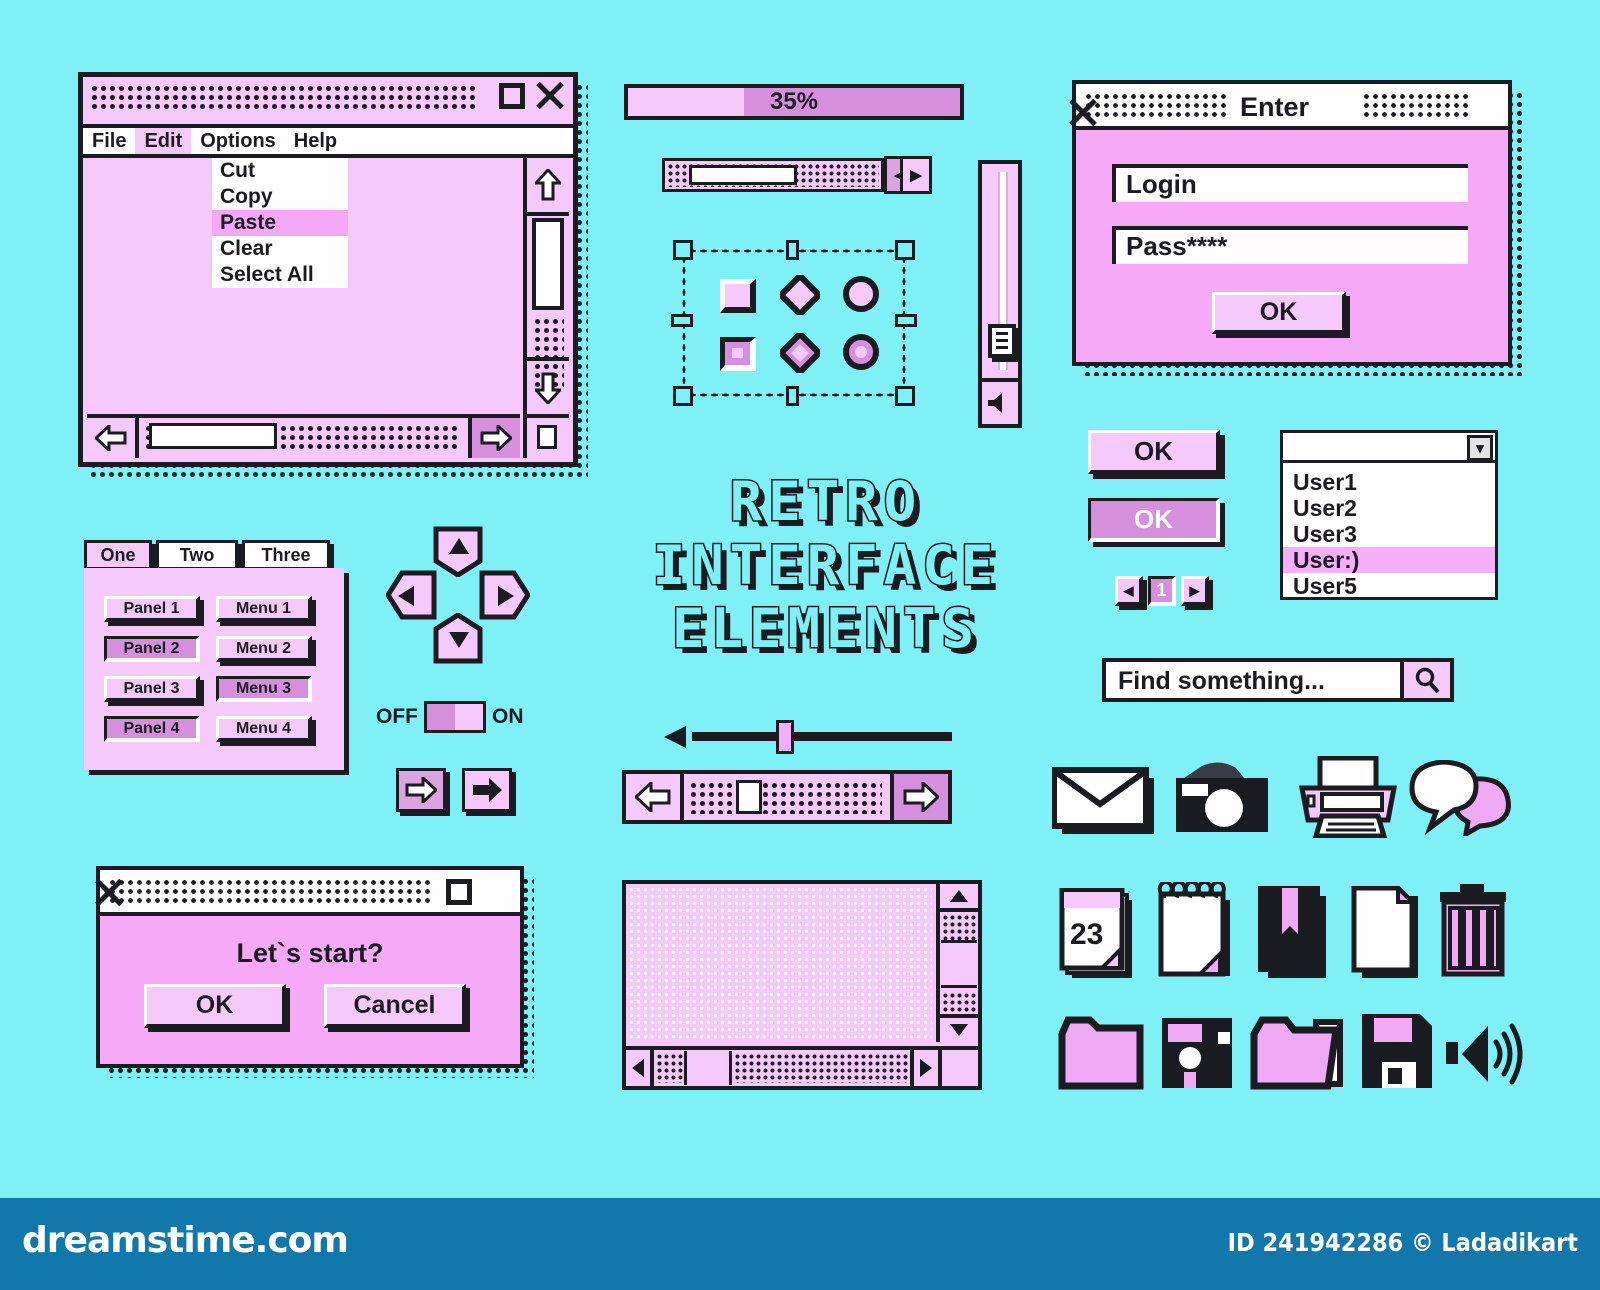 Image resolution: width=1600 pixels, height=1290 pixels. What do you see at coordinates (738, 354) in the screenshot?
I see `checkbox-checked` at bounding box center [738, 354].